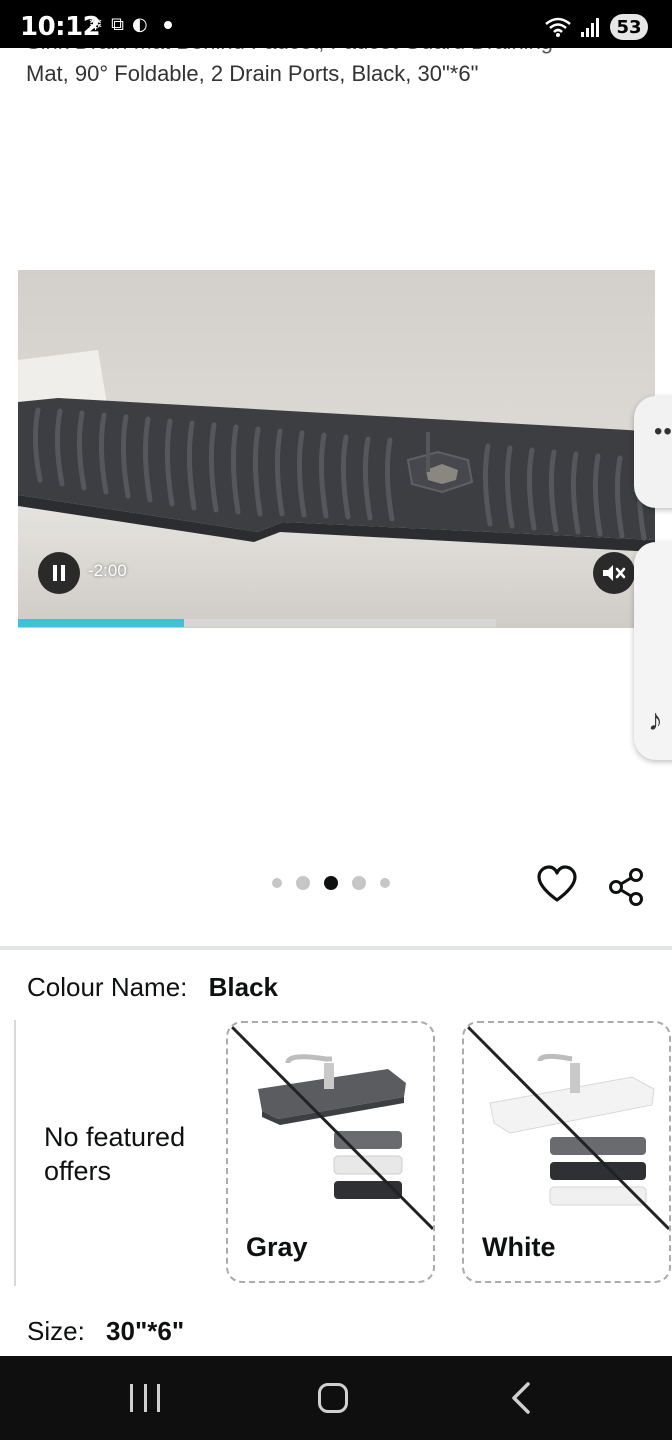 This screenshot has width=672, height=1440. What do you see at coordinates (336, 948) in the screenshot?
I see `section-divider` at bounding box center [336, 948].